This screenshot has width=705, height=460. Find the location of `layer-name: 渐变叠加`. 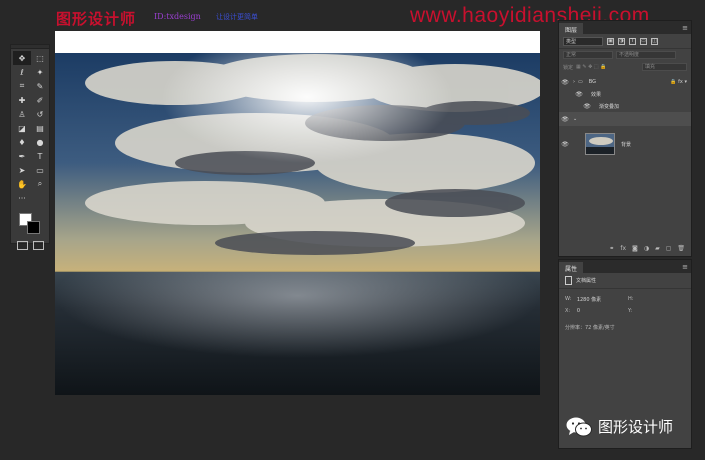

layer-name: 渐变叠加 is located at coordinates (609, 106).